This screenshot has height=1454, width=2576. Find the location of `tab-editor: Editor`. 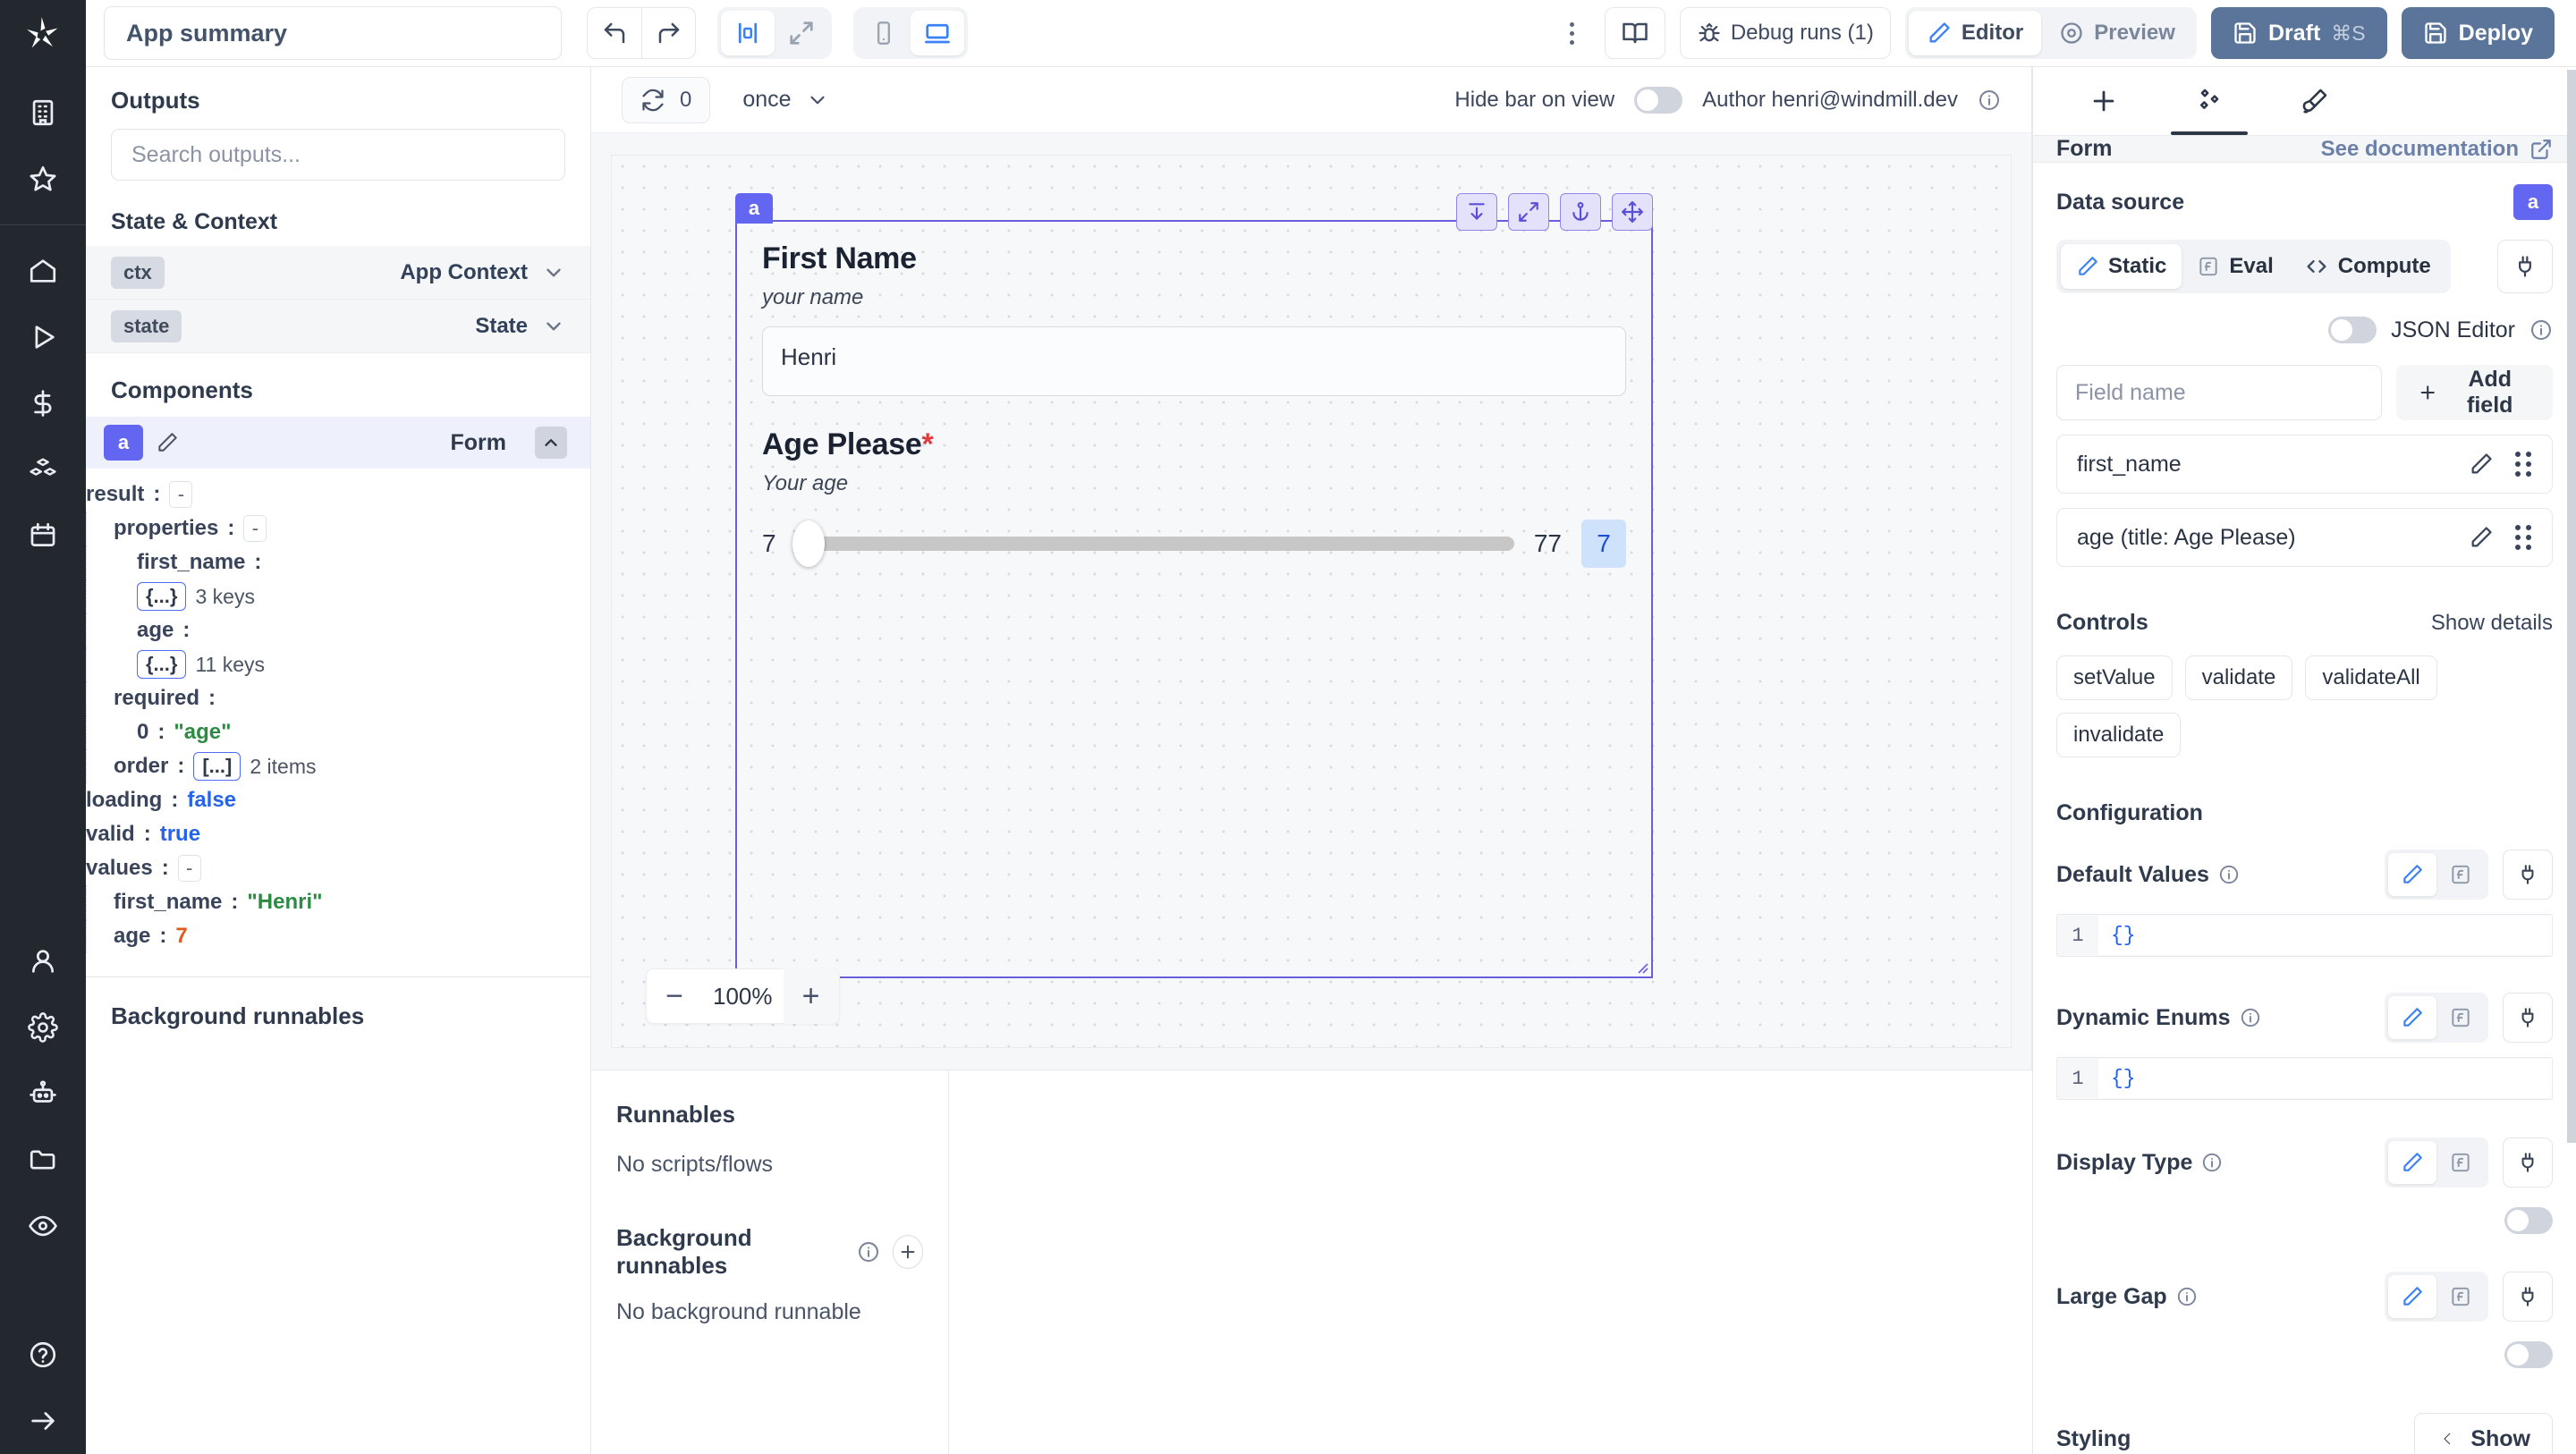

tab-editor: Editor is located at coordinates (1975, 33).